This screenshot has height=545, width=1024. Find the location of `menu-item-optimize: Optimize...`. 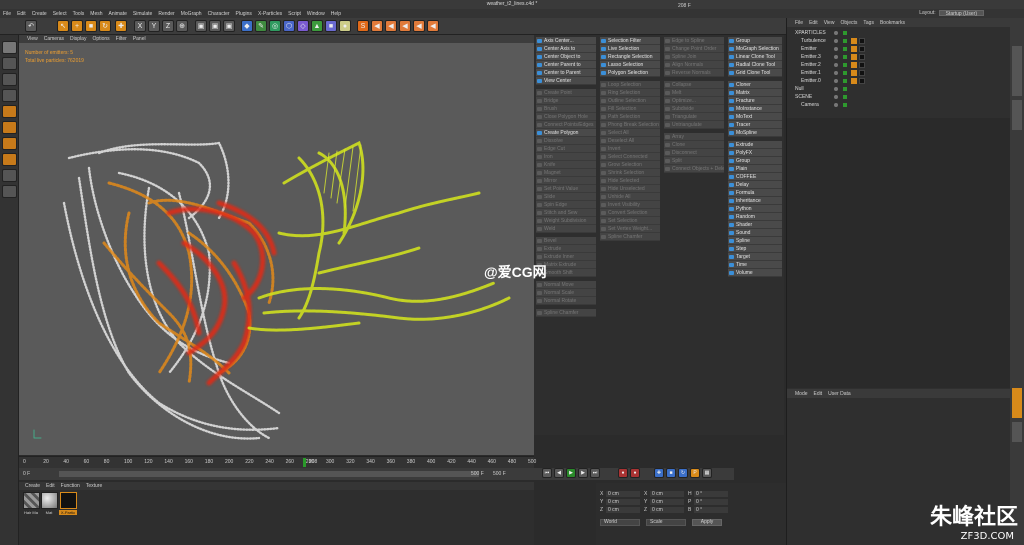

menu-item-optimize: Optimize... is located at coordinates (694, 101).